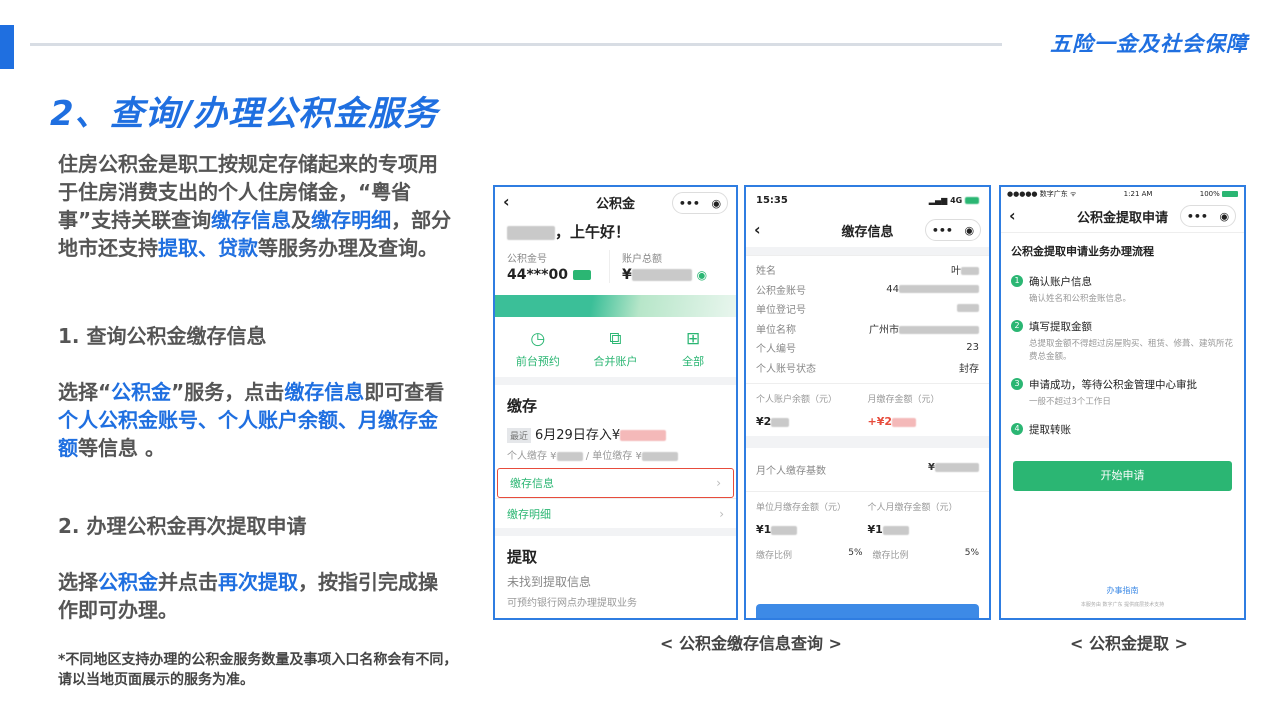  I want to click on step2-body: 选择公积金并点击再次提取，按指引完成操作即可办理。, so click(248, 596).